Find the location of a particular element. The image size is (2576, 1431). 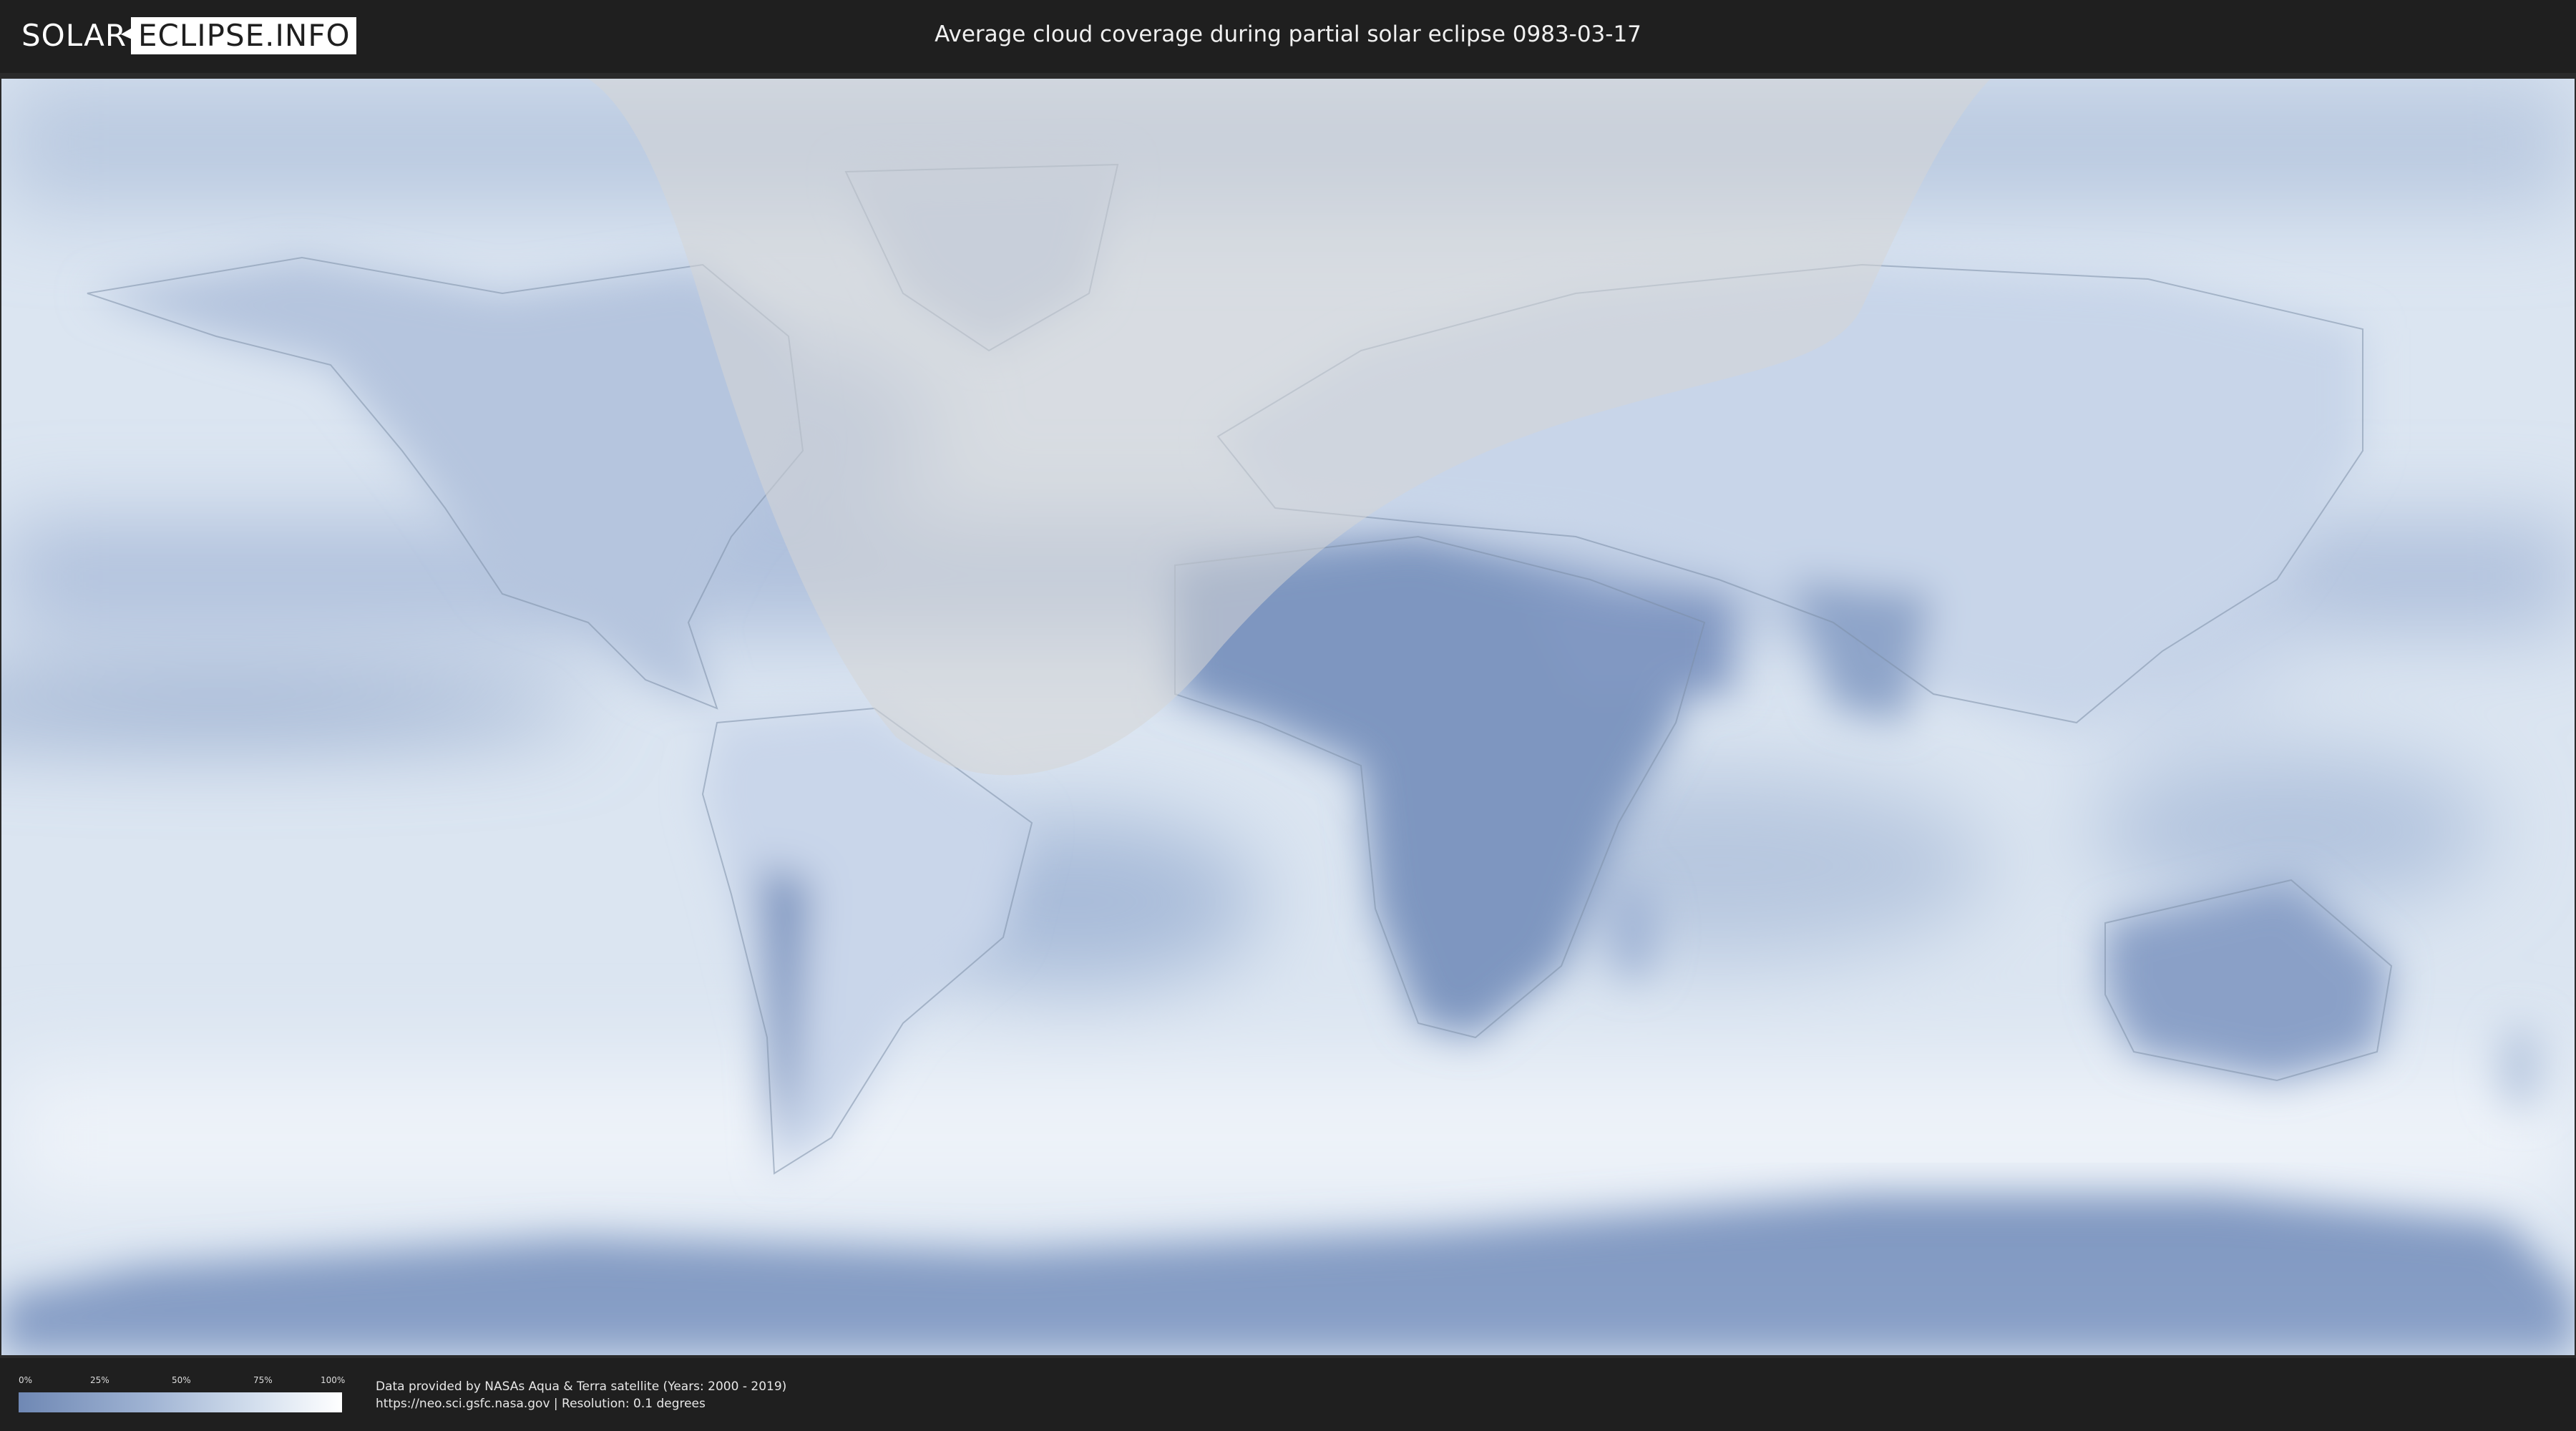

legend-tick-0: 0% is located at coordinates (26, 1380).